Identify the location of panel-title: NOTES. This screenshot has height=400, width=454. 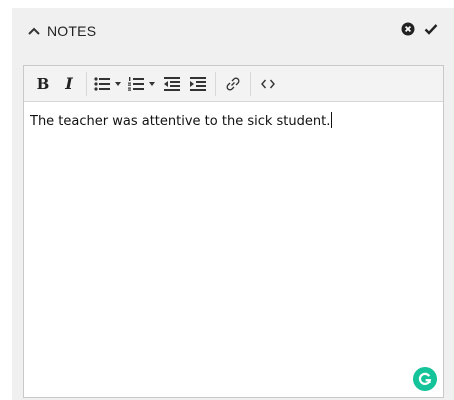
(72, 31).